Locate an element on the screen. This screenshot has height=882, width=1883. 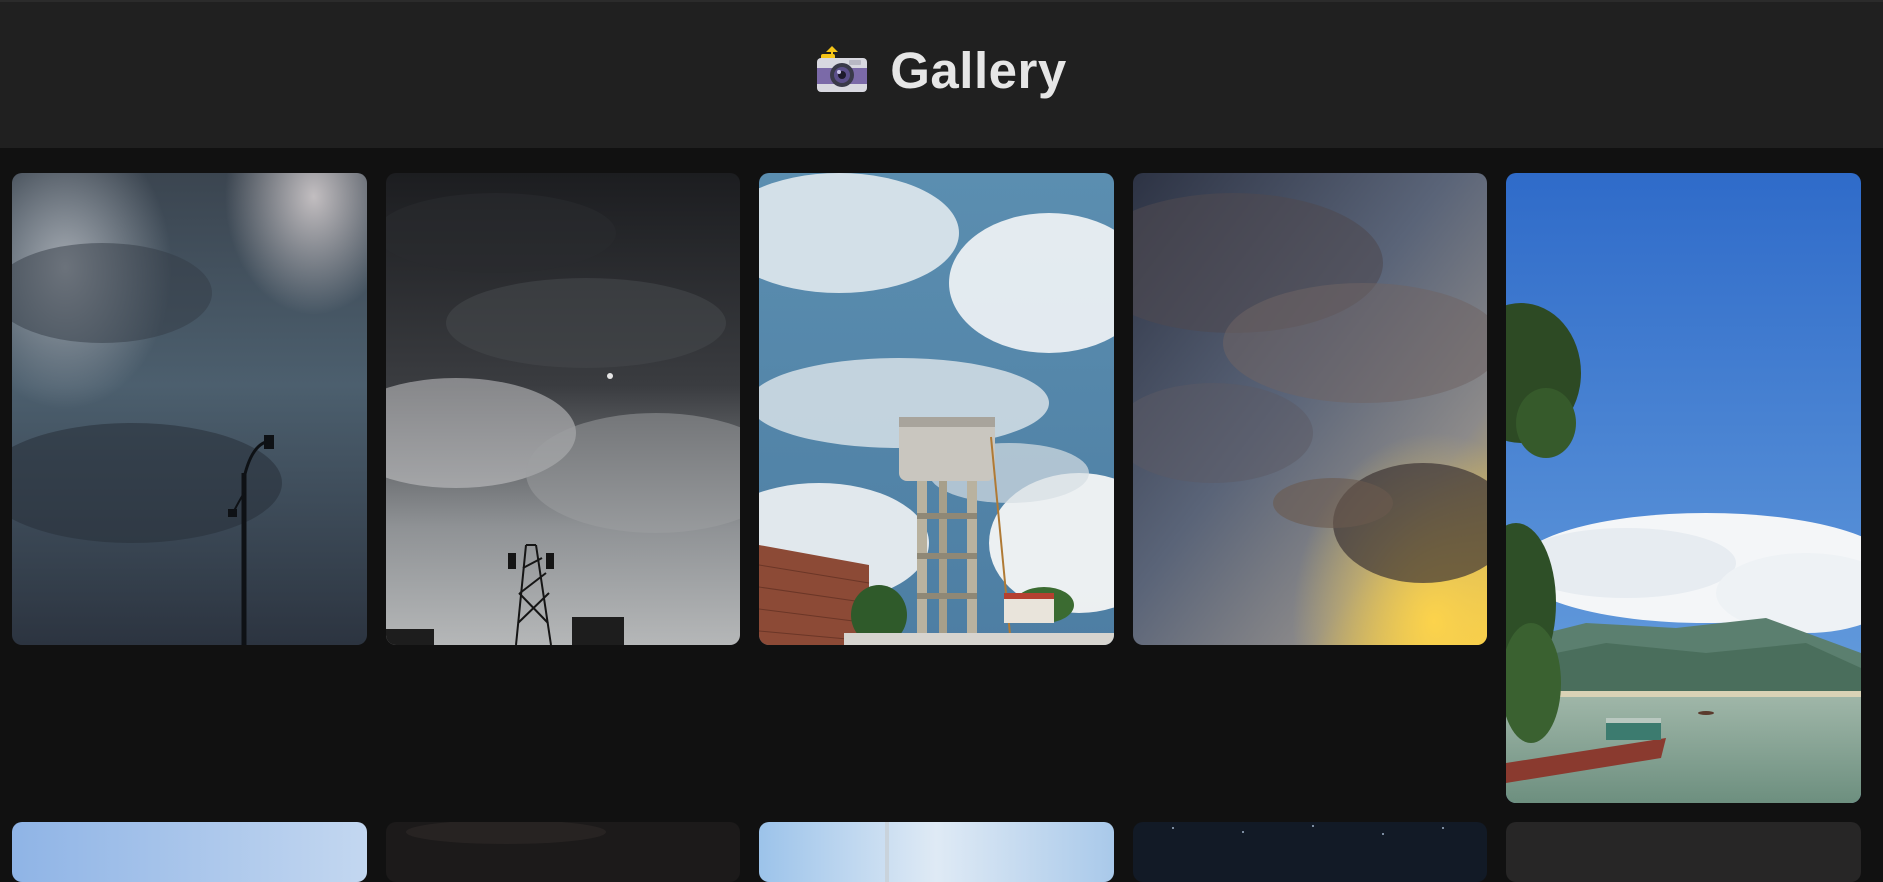
photo-dusk-clouds-sunset is located at coordinates (1310, 409).